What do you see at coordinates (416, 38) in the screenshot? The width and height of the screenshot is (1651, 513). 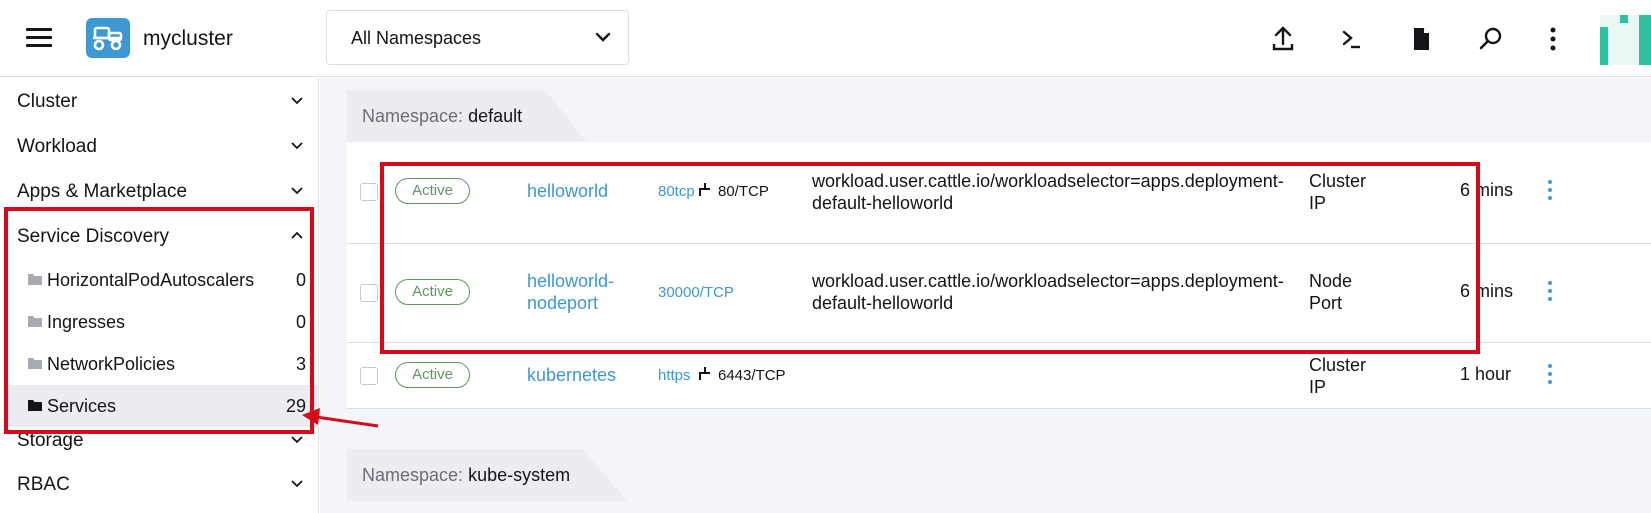 I see `namespace-filter-value: All Namespaces` at bounding box center [416, 38].